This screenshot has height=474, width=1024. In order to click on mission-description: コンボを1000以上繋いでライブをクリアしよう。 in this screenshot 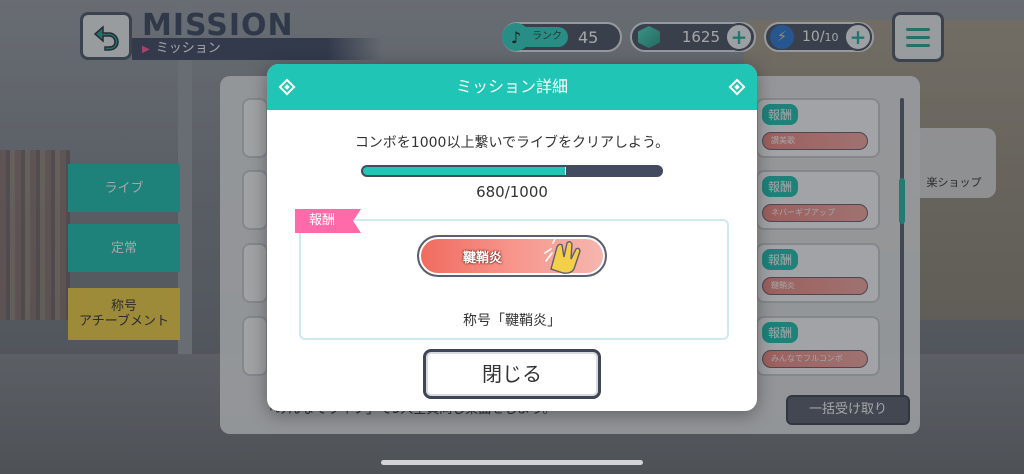, I will do `click(512, 143)`.